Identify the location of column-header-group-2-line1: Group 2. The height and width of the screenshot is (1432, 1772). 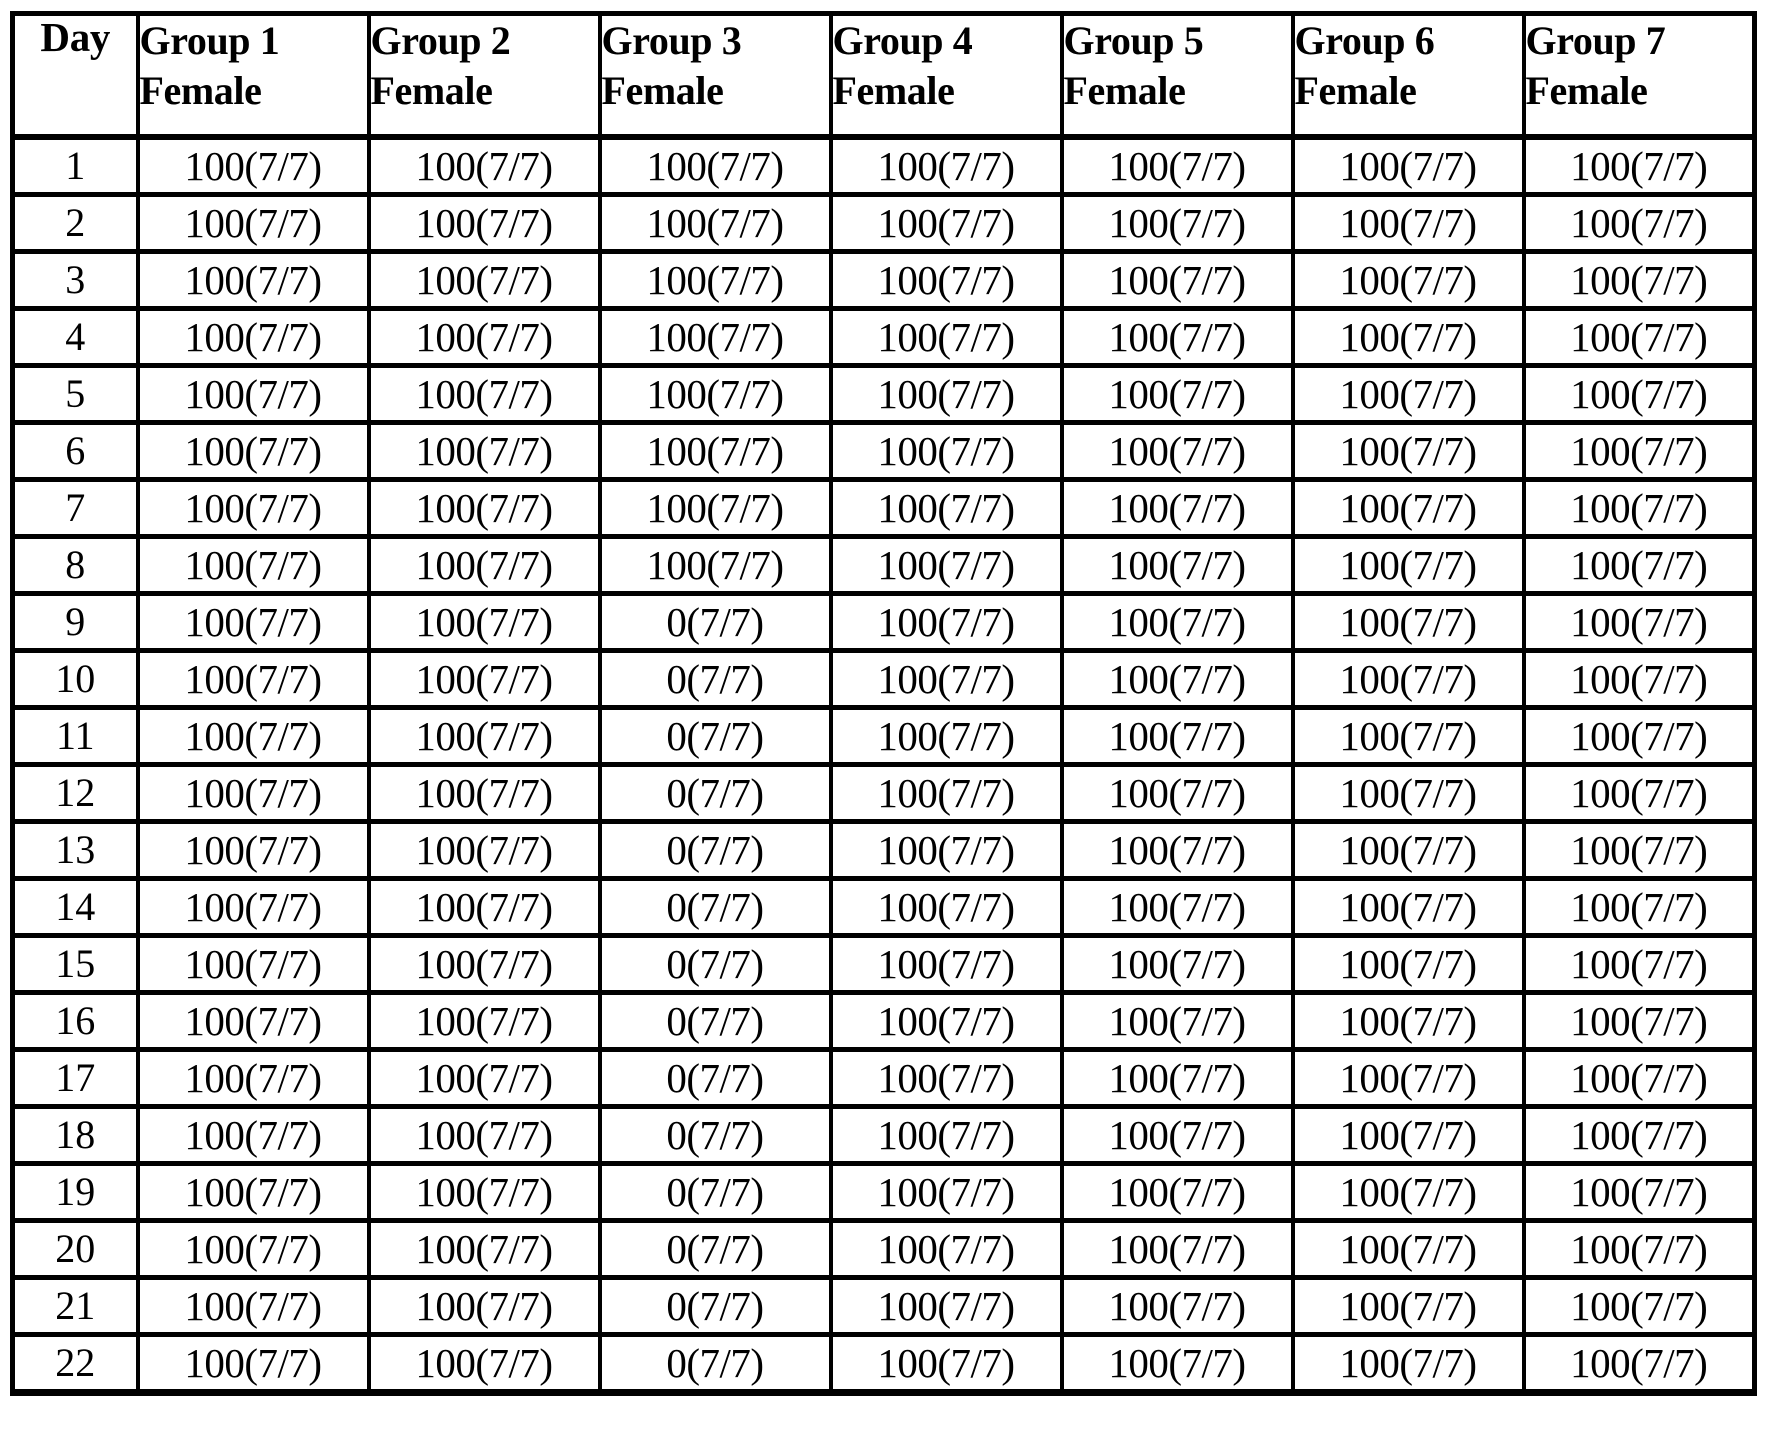
(440, 40).